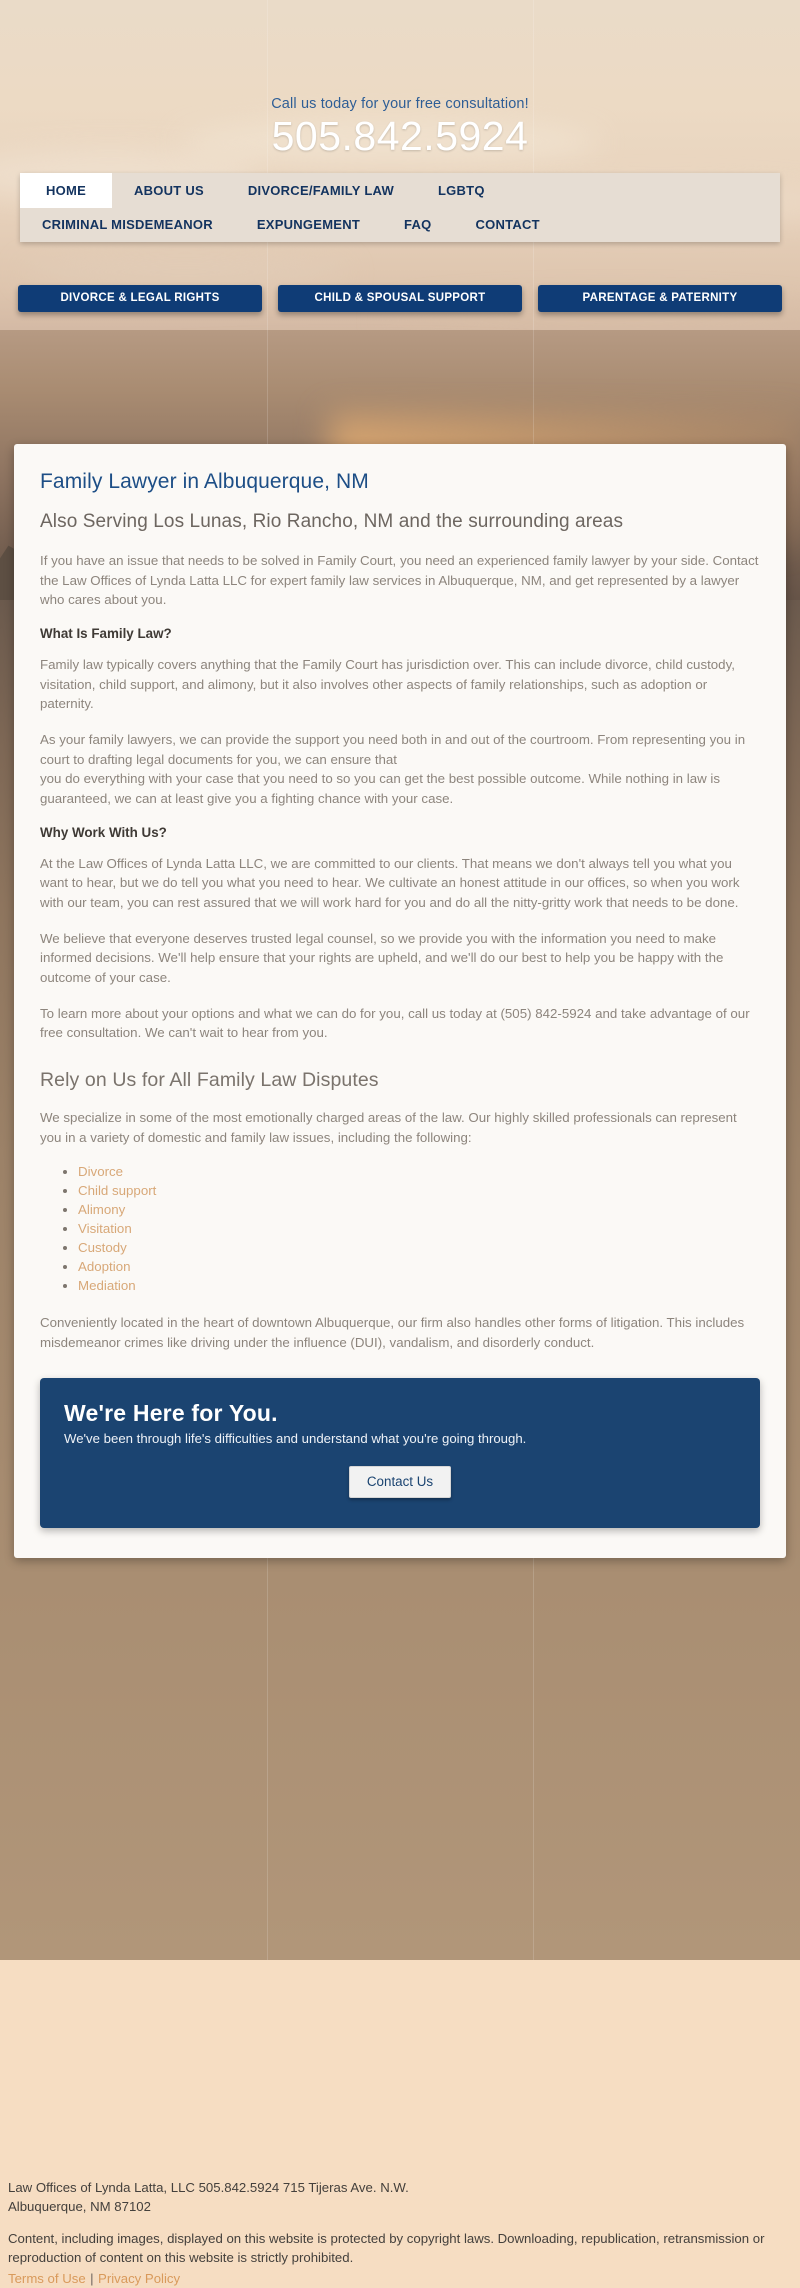 Image resolution: width=800 pixels, height=2288 pixels. I want to click on cta-parentage-paternity: PARENTAGE & PATERNITY, so click(660, 298).